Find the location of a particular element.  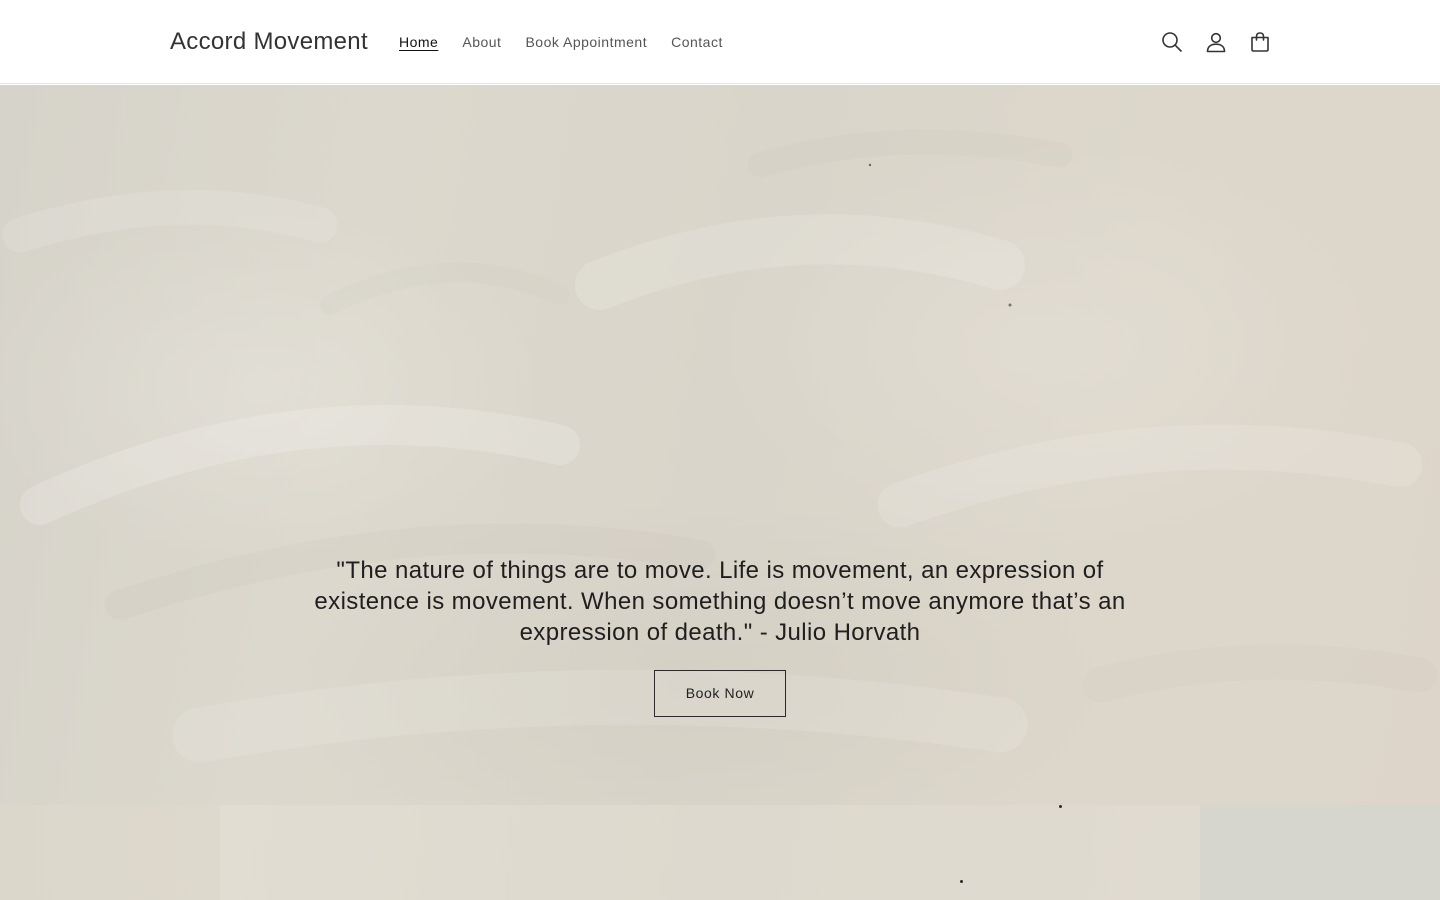

search-icon is located at coordinates (1172, 42).